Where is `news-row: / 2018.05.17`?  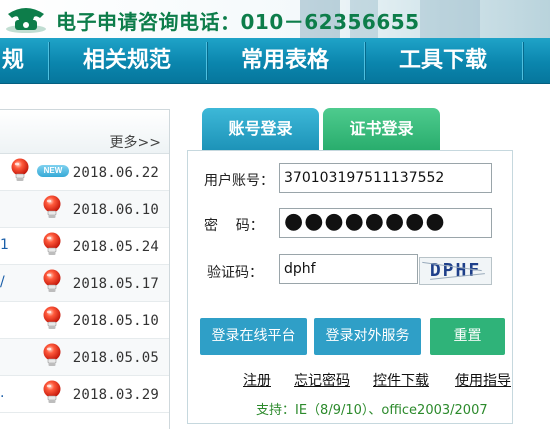
news-row: / 2018.05.17 is located at coordinates (84, 283).